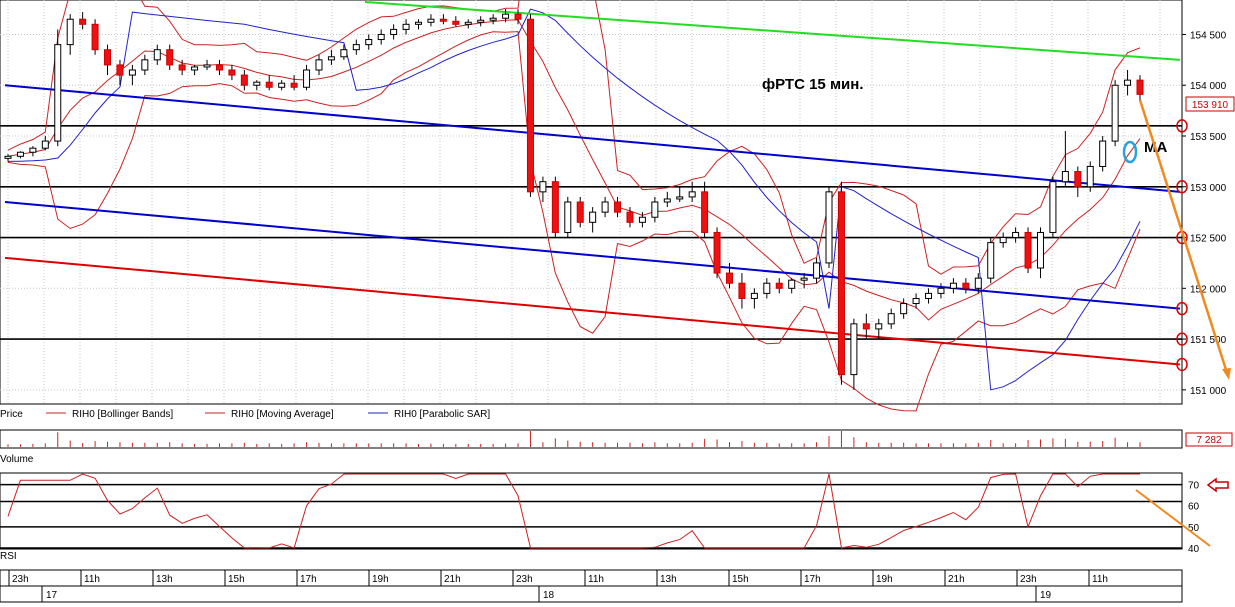 The width and height of the screenshot is (1235, 607). Describe the element at coordinates (884, 579) in the screenshot. I see `hour-label: 19h` at that location.